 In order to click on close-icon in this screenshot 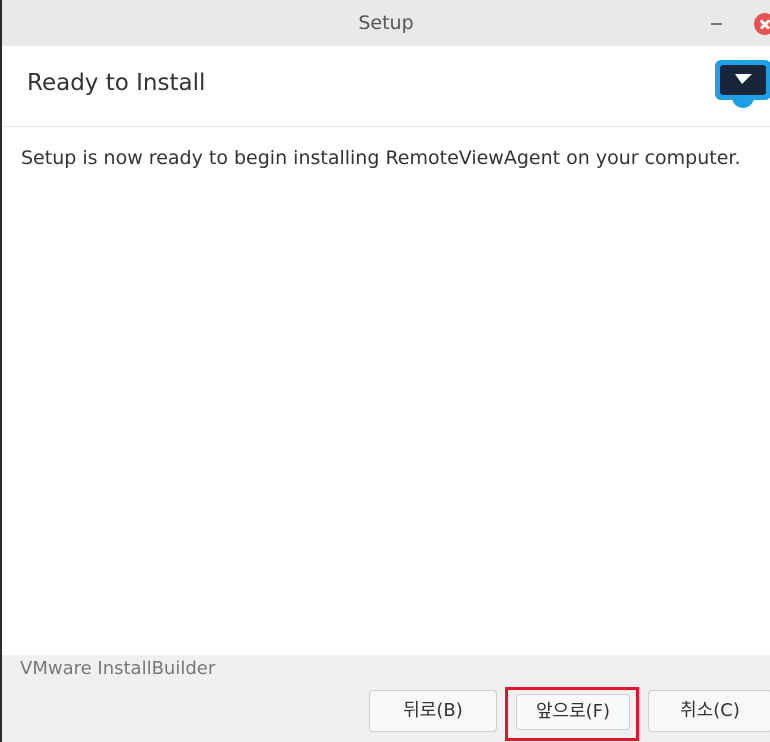, I will do `click(762, 24)`.